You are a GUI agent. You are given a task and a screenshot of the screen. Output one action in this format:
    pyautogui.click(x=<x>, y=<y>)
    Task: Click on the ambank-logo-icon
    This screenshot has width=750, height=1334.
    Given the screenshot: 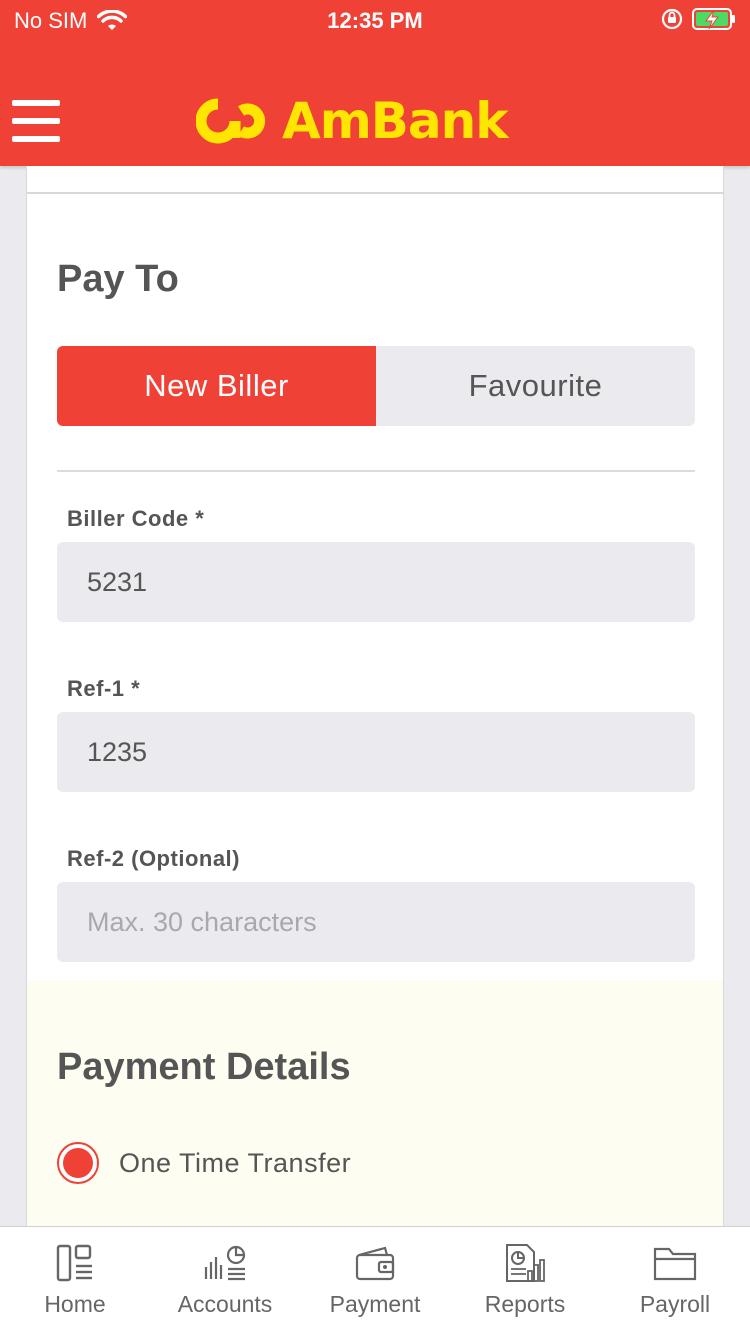 What is the action you would take?
    pyautogui.click(x=231, y=121)
    